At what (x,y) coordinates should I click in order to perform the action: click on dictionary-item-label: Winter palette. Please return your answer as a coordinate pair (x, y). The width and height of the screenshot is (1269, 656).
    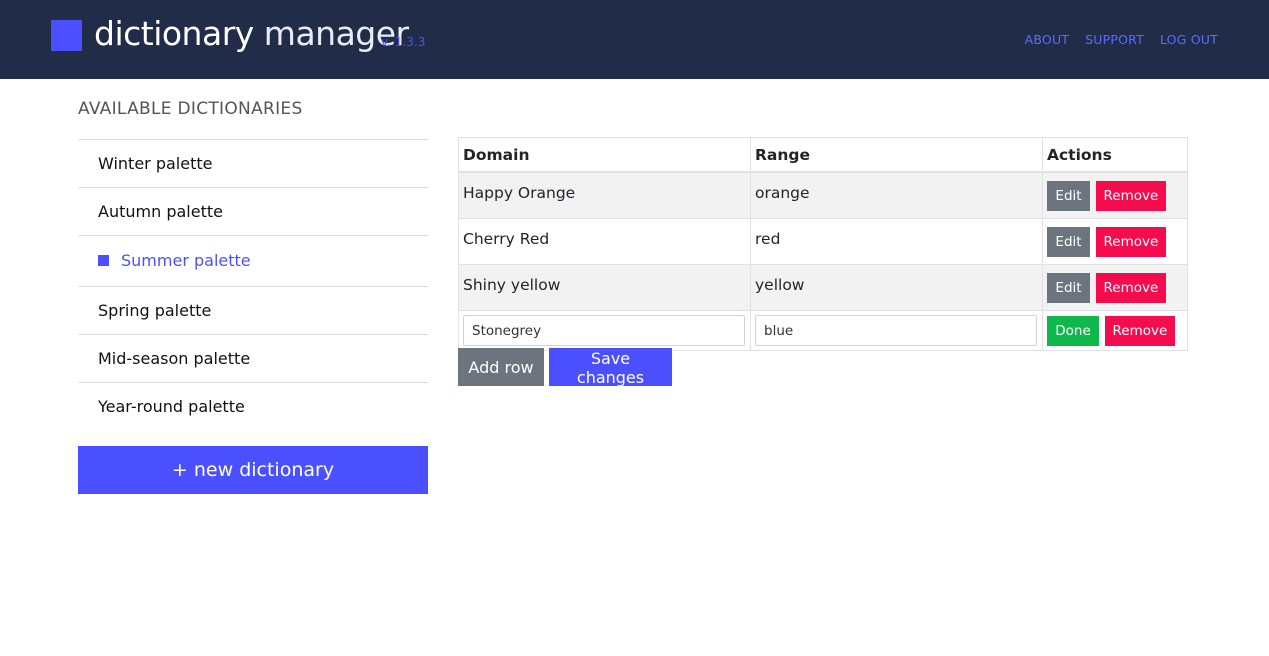
    Looking at the image, I should click on (155, 163).